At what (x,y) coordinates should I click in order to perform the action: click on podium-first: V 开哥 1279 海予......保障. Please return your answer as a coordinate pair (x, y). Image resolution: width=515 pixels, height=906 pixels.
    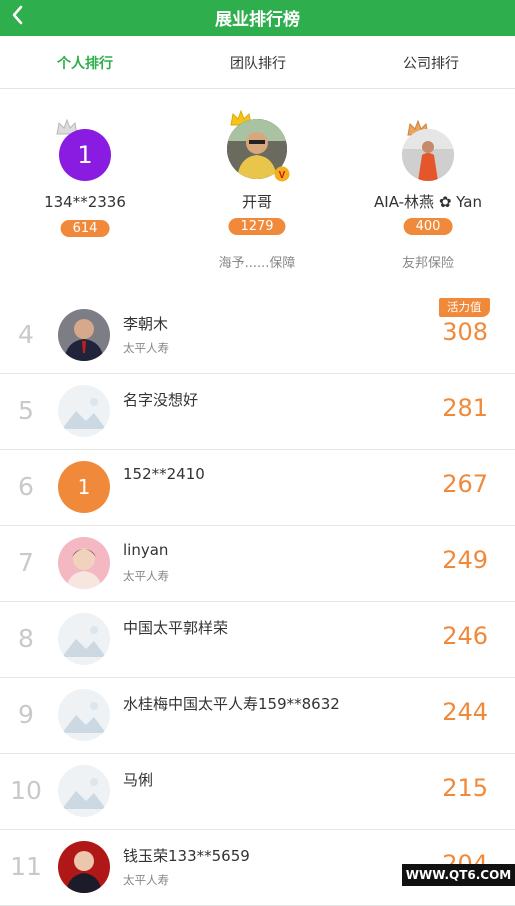
    Looking at the image, I should click on (257, 189).